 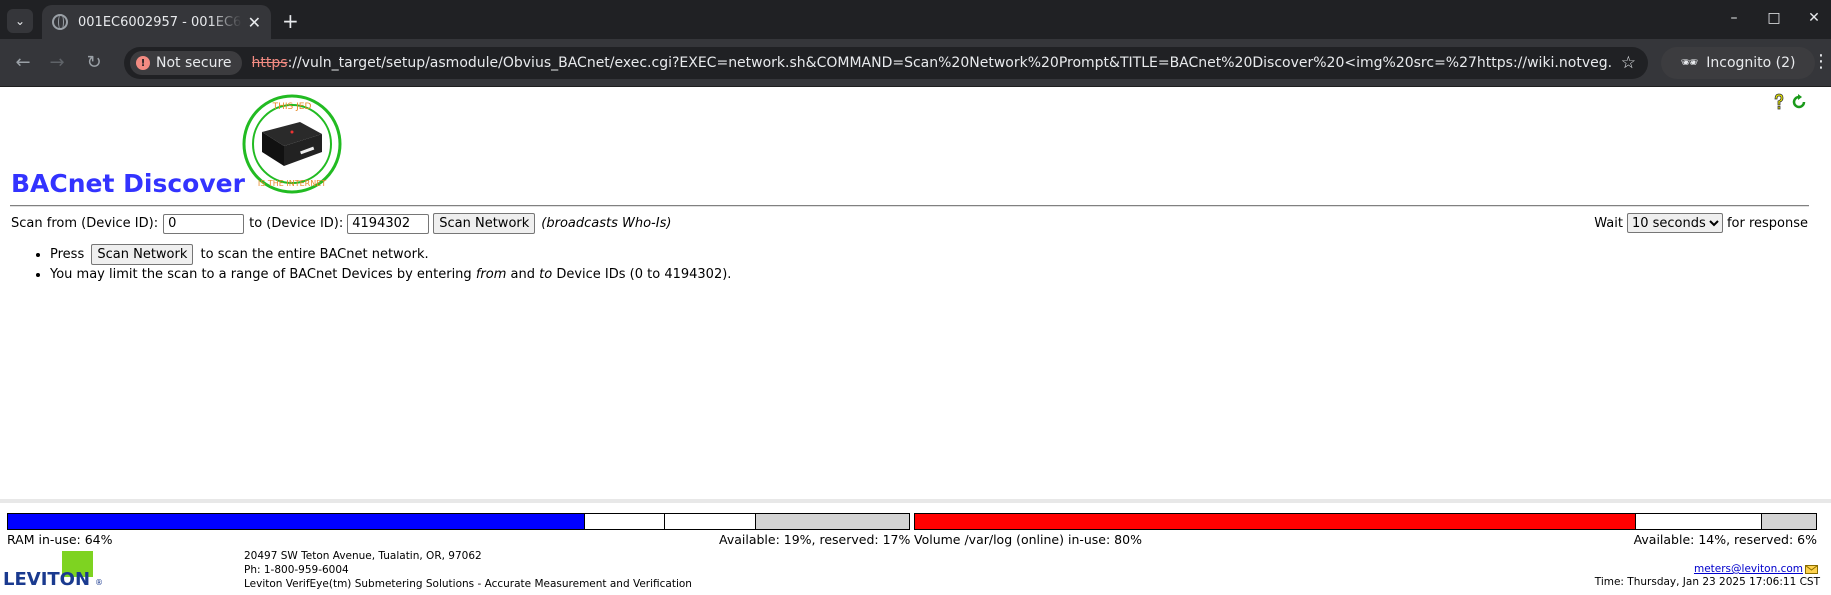 I want to click on ram-used-bar, so click(x=296, y=521).